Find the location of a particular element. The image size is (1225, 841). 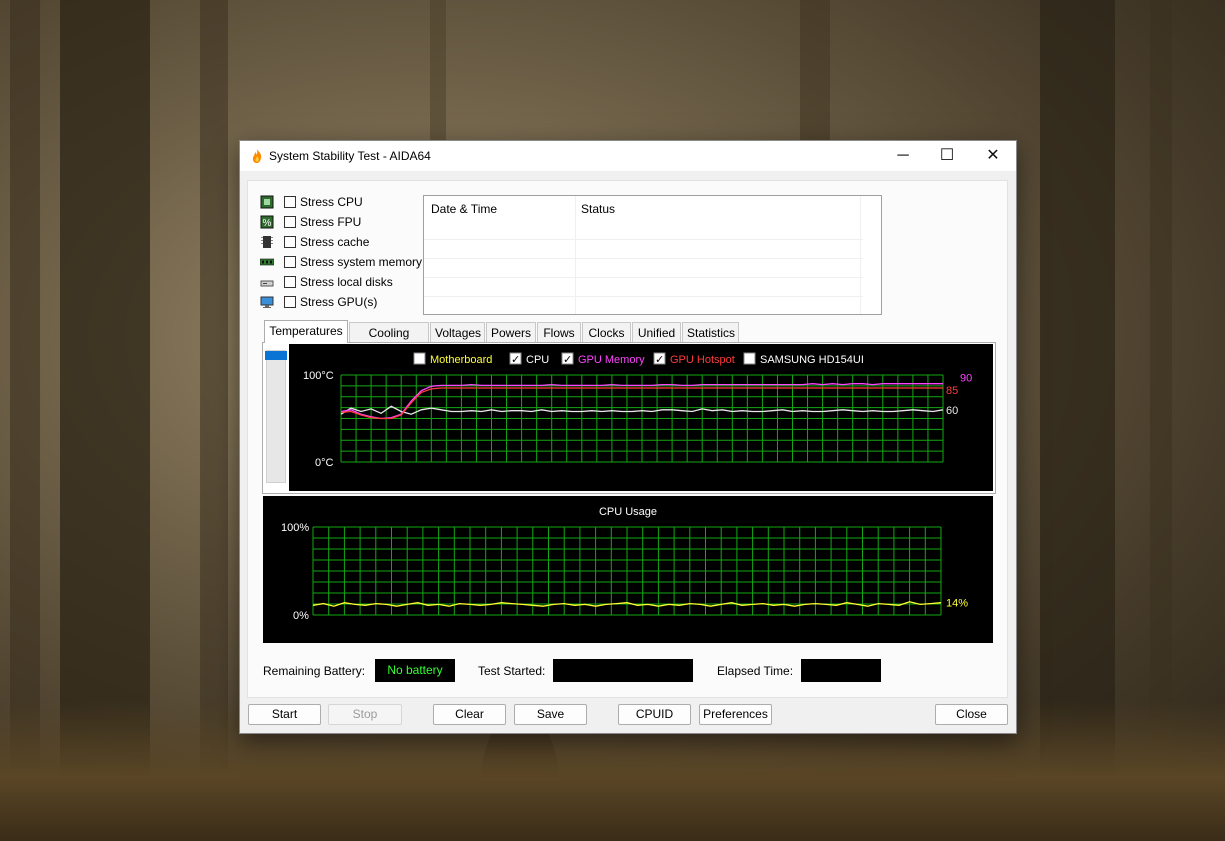

stress-memory-label: Stress system memory is located at coordinates (361, 262).